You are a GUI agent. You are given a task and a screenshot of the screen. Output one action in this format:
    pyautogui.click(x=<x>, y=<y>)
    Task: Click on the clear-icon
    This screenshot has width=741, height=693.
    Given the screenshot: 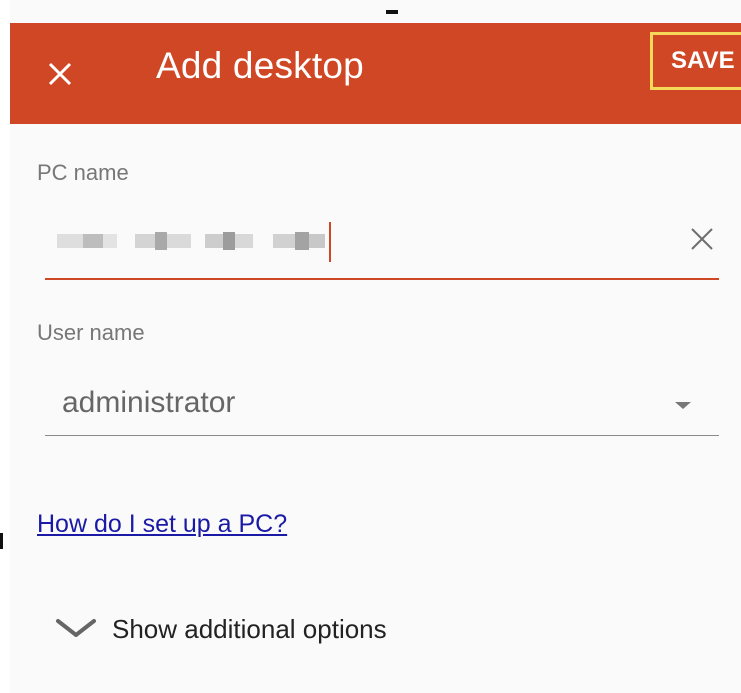 What is the action you would take?
    pyautogui.click(x=702, y=239)
    